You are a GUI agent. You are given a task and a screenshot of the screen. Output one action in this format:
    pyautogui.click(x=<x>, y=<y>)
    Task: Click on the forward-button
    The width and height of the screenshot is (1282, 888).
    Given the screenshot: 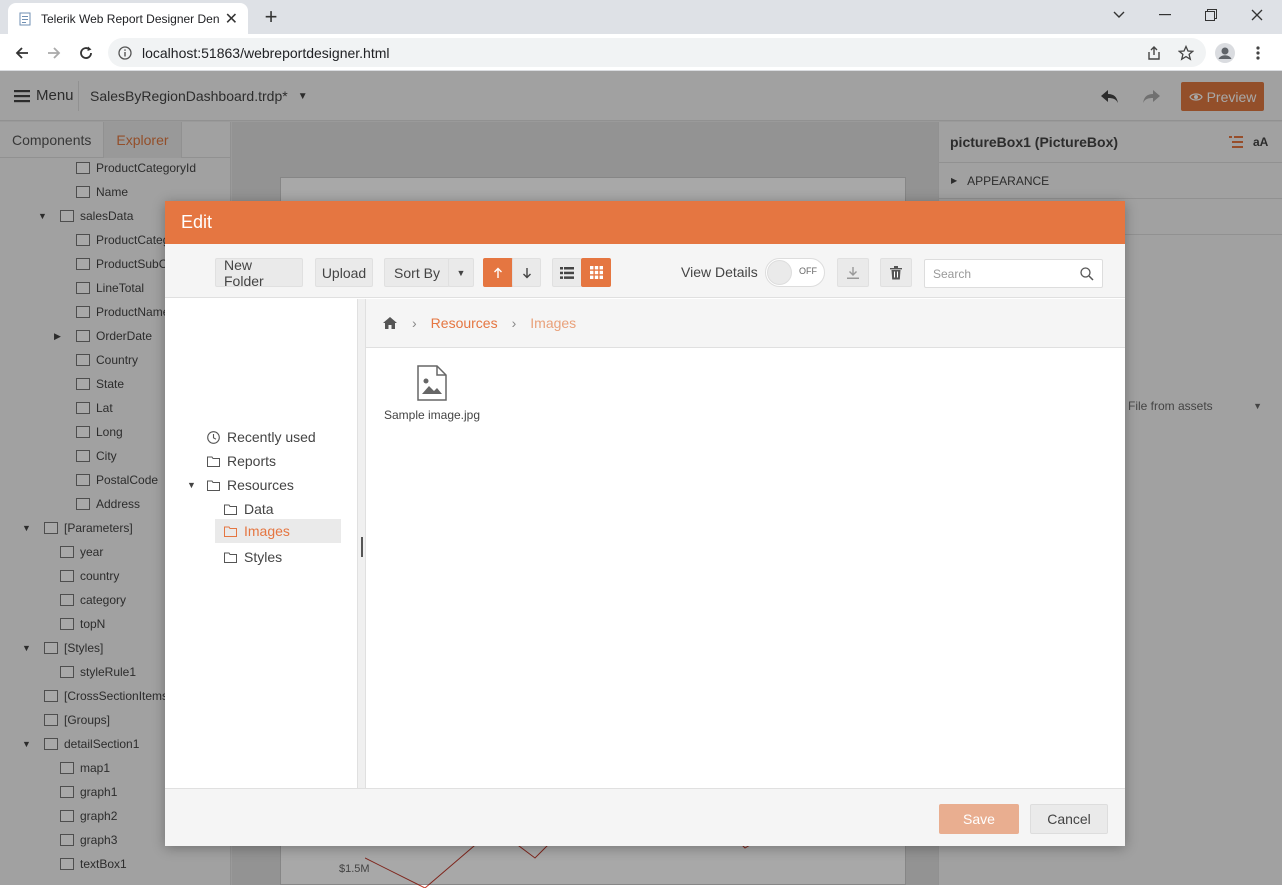 What is the action you would take?
    pyautogui.click(x=54, y=53)
    